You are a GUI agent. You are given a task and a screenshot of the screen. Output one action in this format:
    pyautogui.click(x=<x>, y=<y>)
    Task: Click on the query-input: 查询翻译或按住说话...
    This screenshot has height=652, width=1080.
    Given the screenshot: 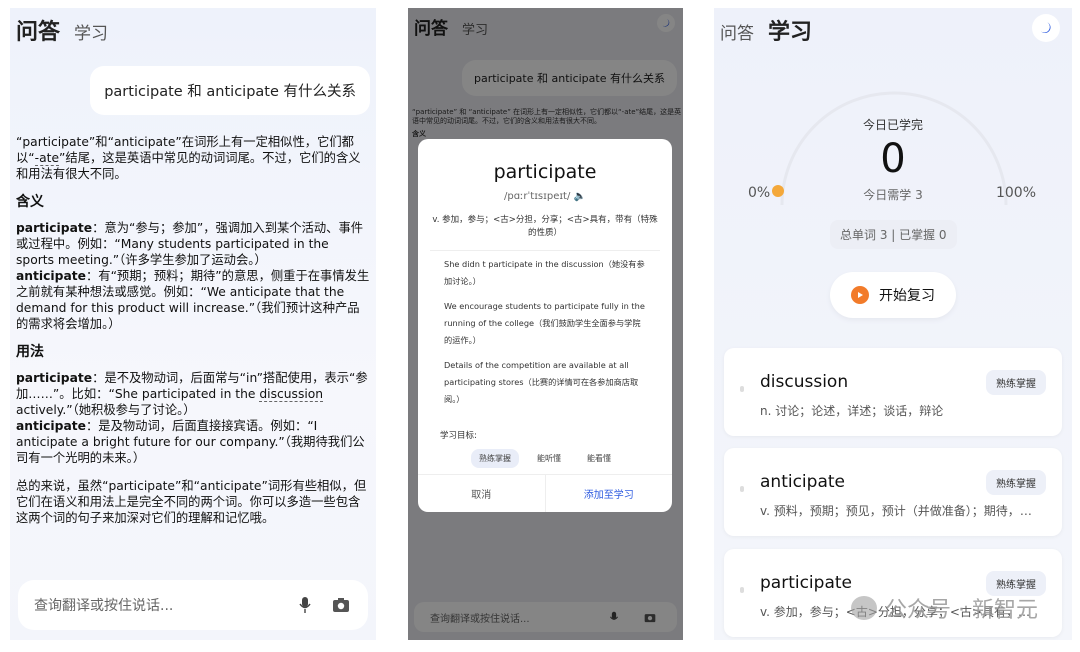 What is the action you would take?
    pyautogui.click(x=193, y=605)
    